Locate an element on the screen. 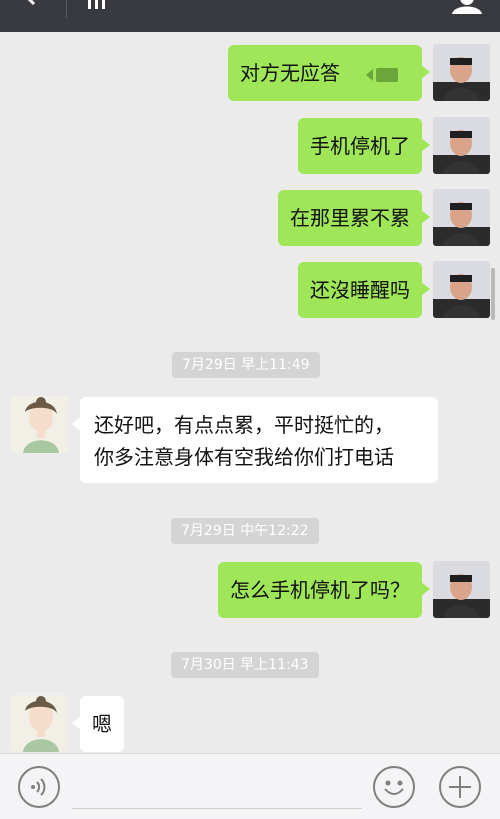 This screenshot has width=500, height=819. message-bubble: 手机停机了 is located at coordinates (364, 146).